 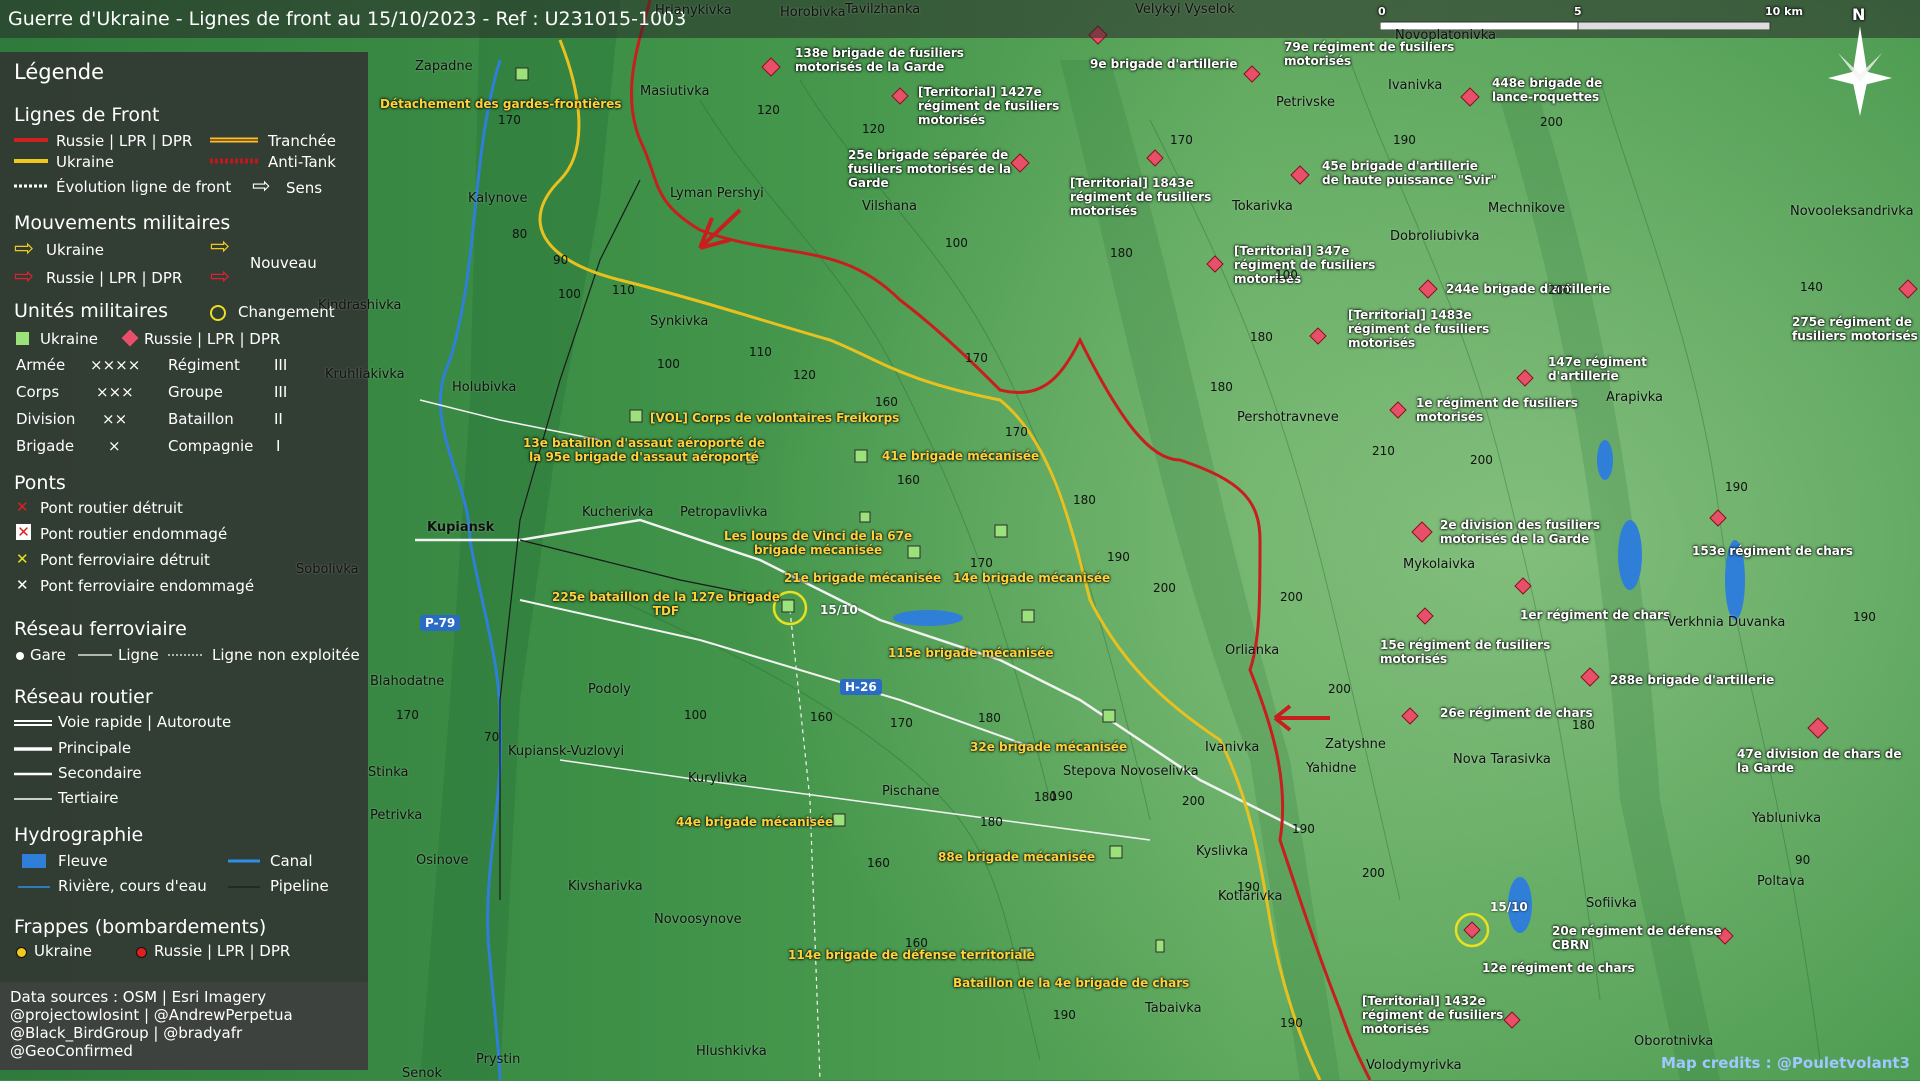 I want to click on legend-title: Légende, so click(x=59, y=72).